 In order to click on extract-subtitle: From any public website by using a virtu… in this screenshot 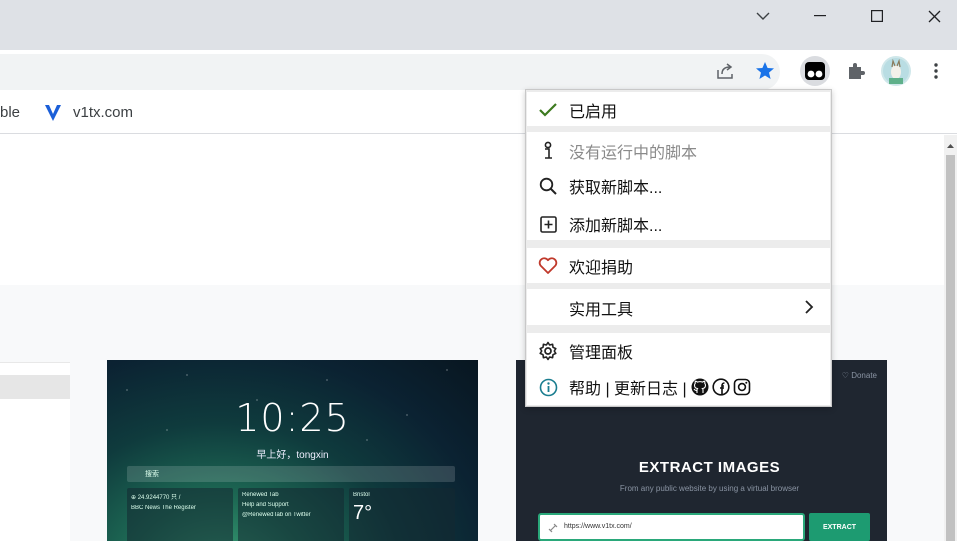, I will do `click(709, 488)`.